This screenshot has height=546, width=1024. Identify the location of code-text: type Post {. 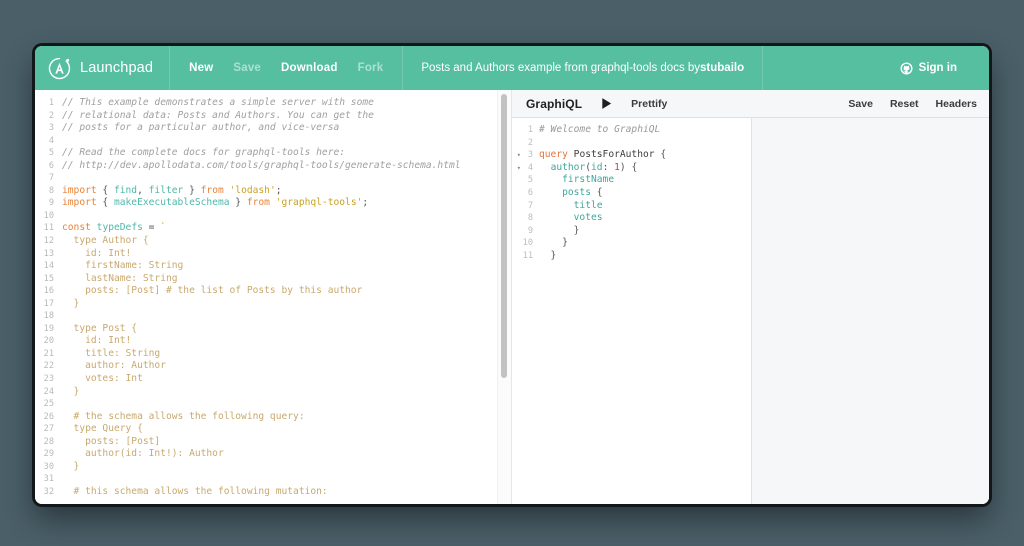
(100, 328).